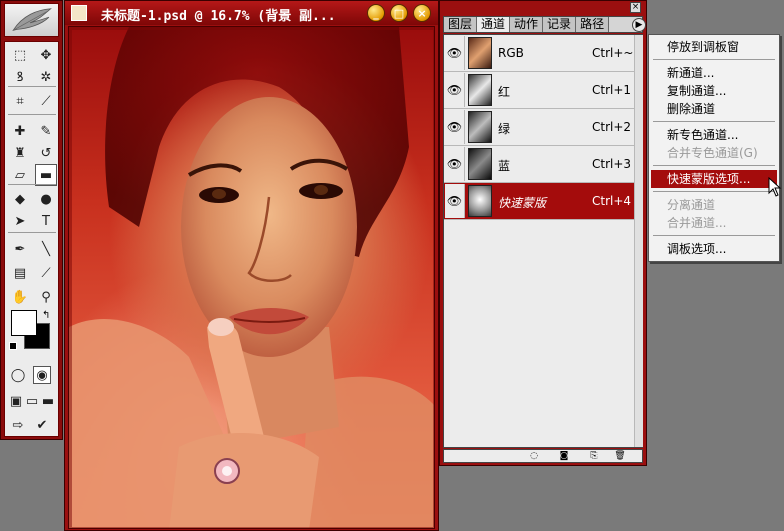 This screenshot has height=531, width=784. Describe the element at coordinates (691, 205) in the screenshot. I see `menu-item: 分离通道` at that location.